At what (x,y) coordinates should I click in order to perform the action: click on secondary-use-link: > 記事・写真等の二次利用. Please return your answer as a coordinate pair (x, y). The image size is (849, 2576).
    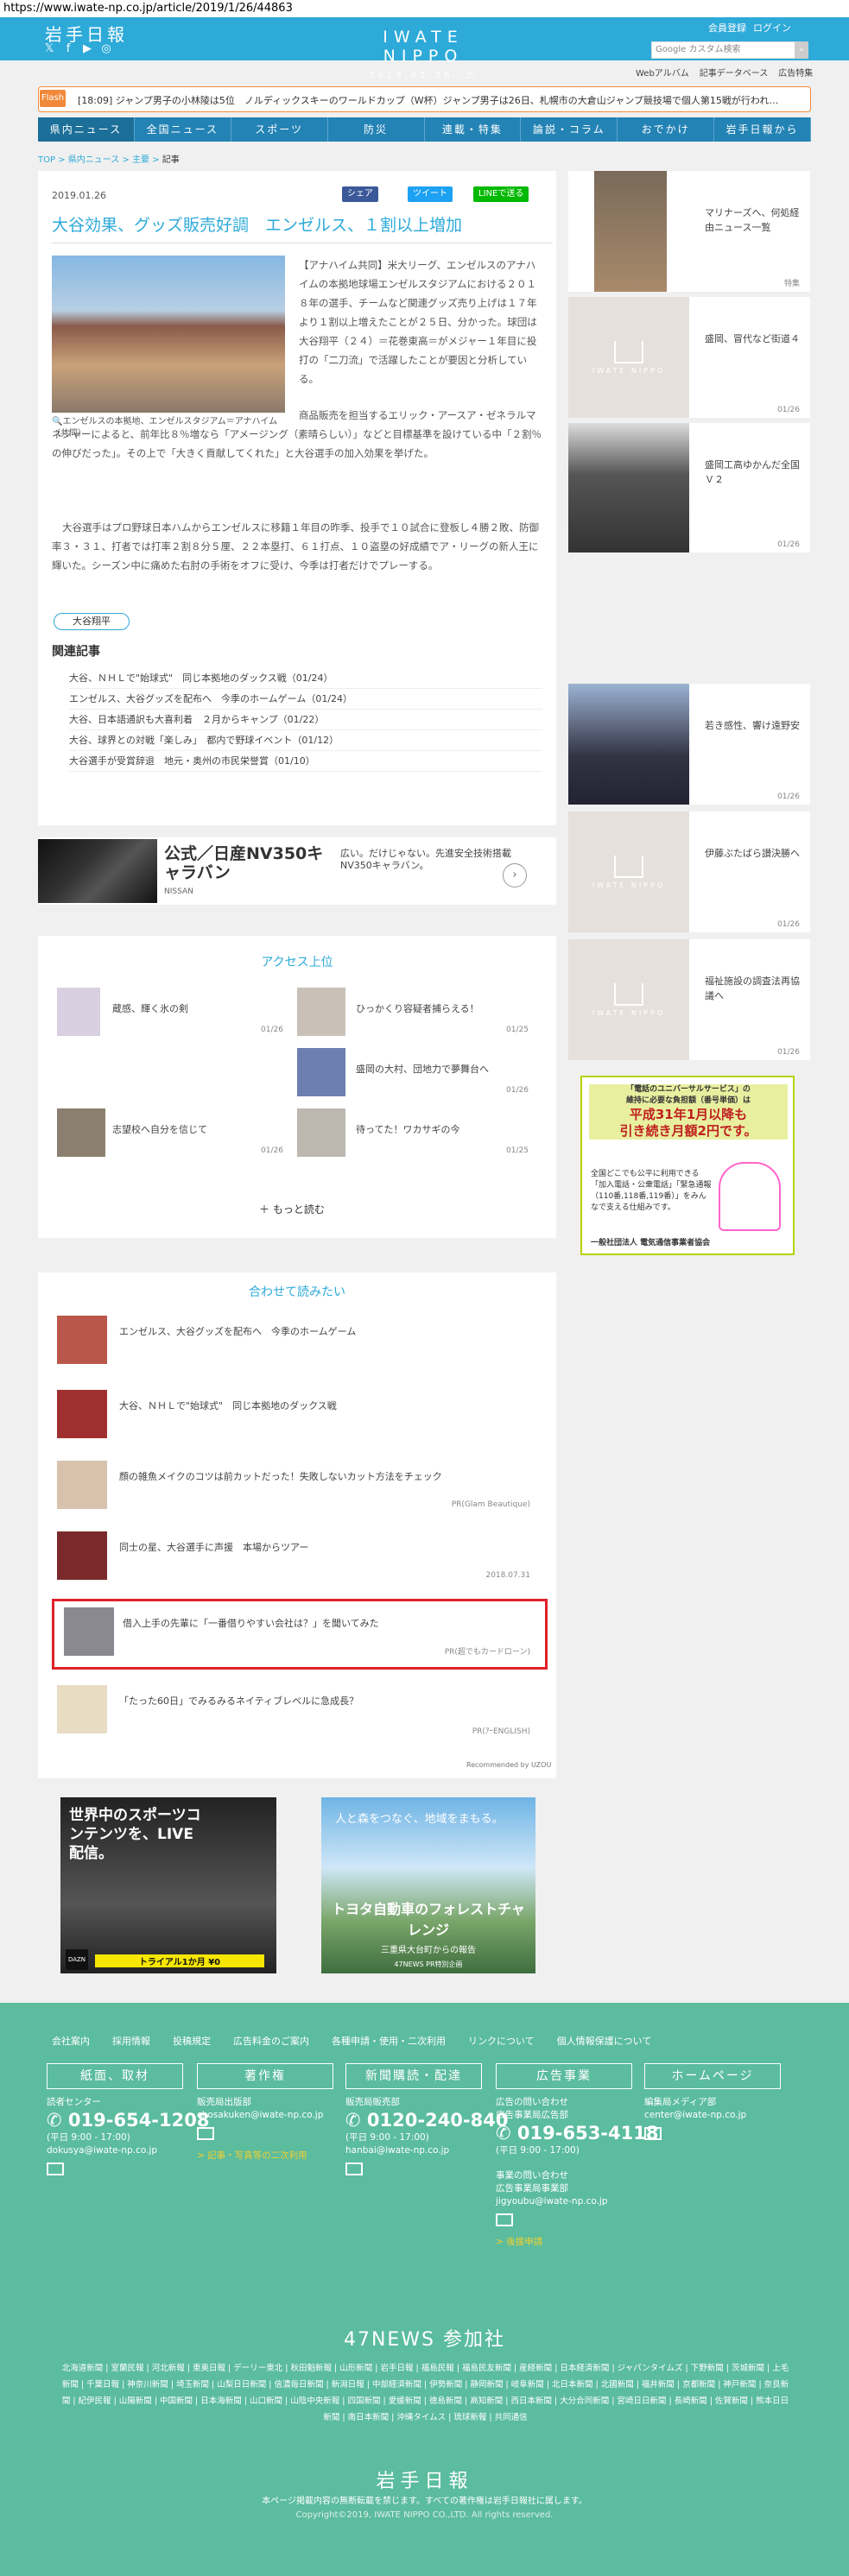
    Looking at the image, I should click on (260, 2156).